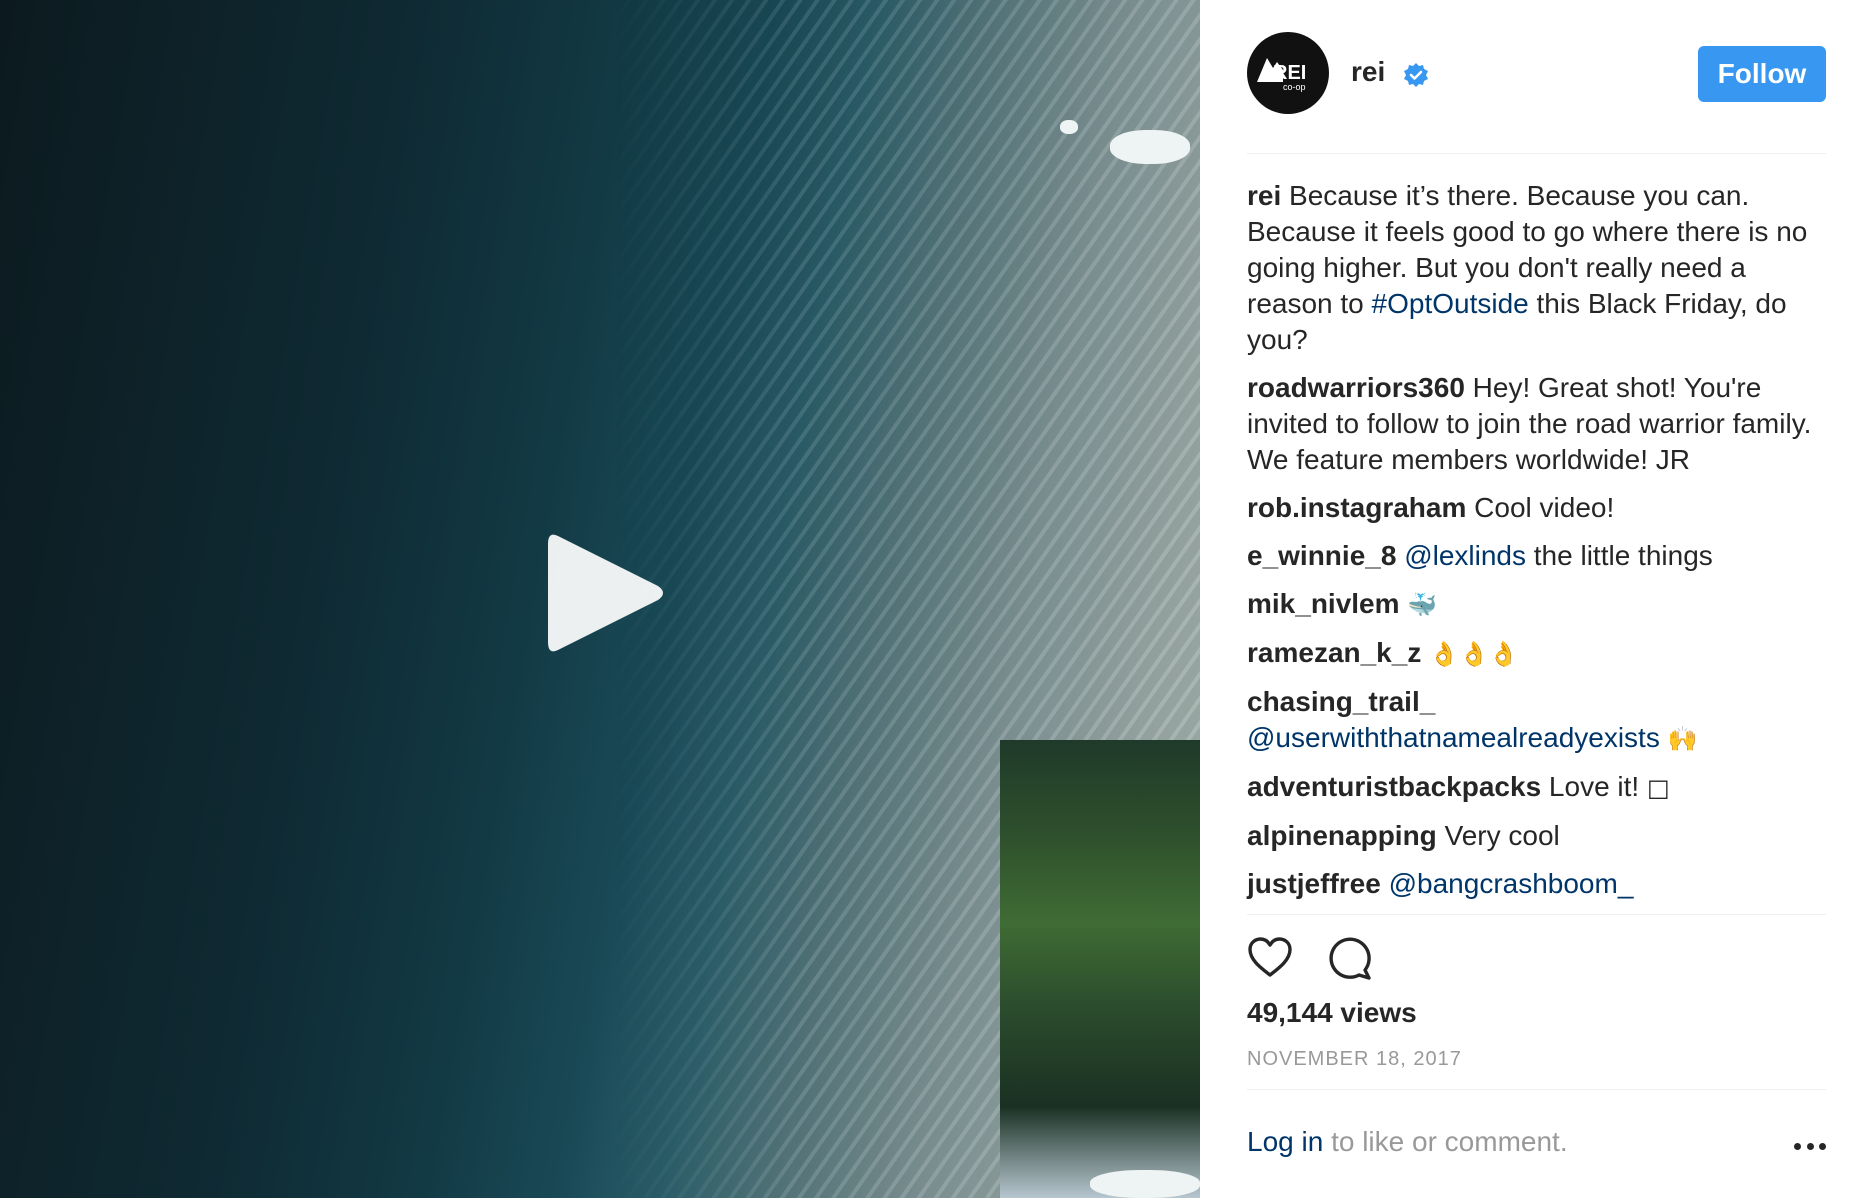  Describe the element at coordinates (1356, 507) in the screenshot. I see `comment-author: rob.instagraham` at that location.